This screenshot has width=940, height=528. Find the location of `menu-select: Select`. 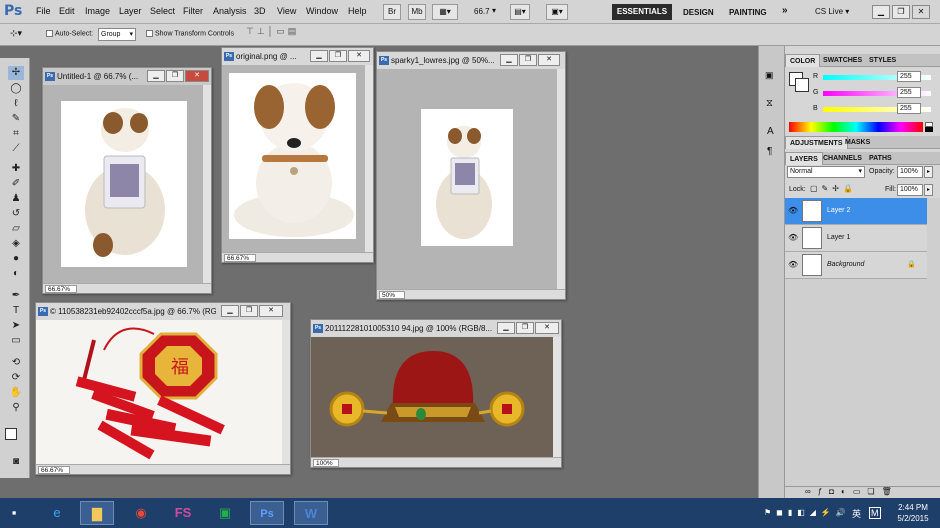

menu-select: Select is located at coordinates (162, 11).